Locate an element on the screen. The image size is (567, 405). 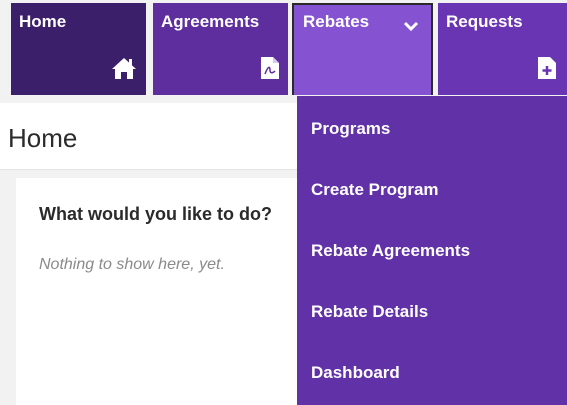
menu-item-create-program: Create Program is located at coordinates (431, 190).